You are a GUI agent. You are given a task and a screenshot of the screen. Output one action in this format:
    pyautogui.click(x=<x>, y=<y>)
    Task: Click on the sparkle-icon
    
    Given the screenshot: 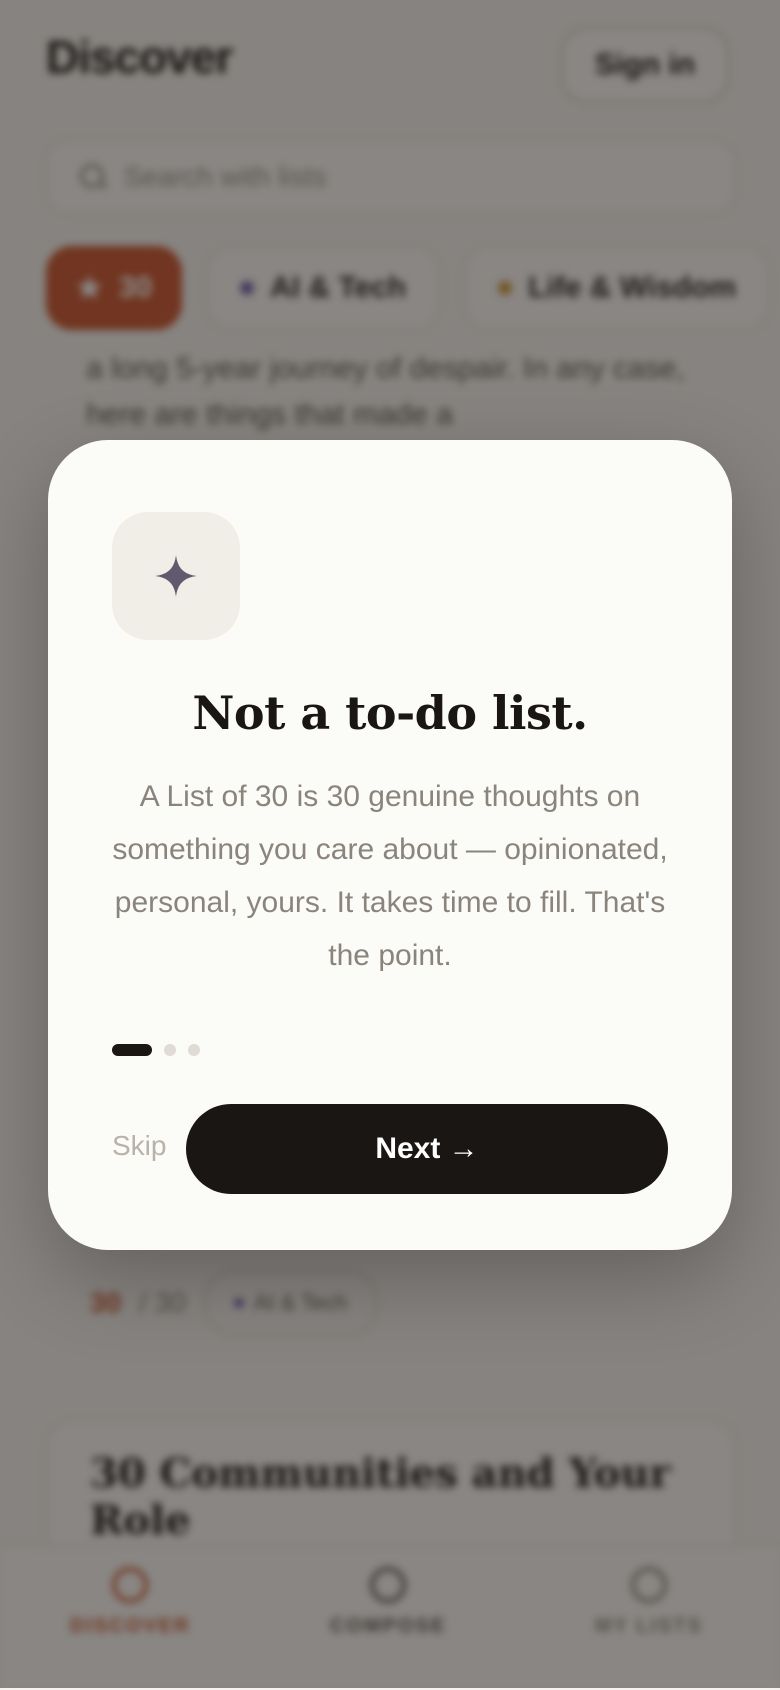 What is the action you would take?
    pyautogui.click(x=176, y=576)
    